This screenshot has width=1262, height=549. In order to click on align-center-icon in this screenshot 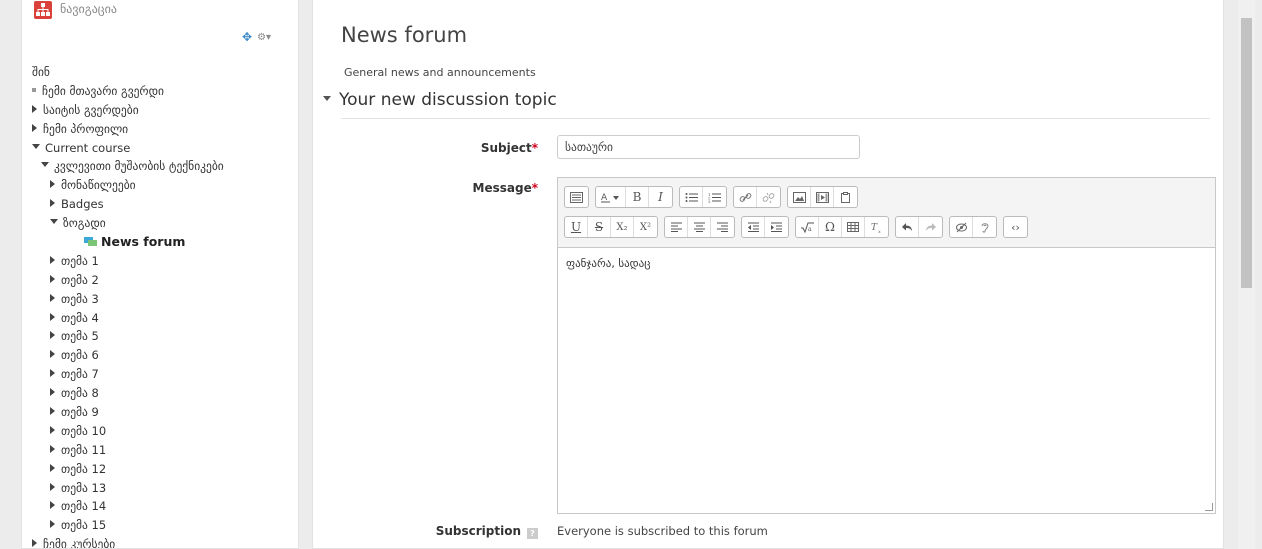, I will do `click(699, 227)`.